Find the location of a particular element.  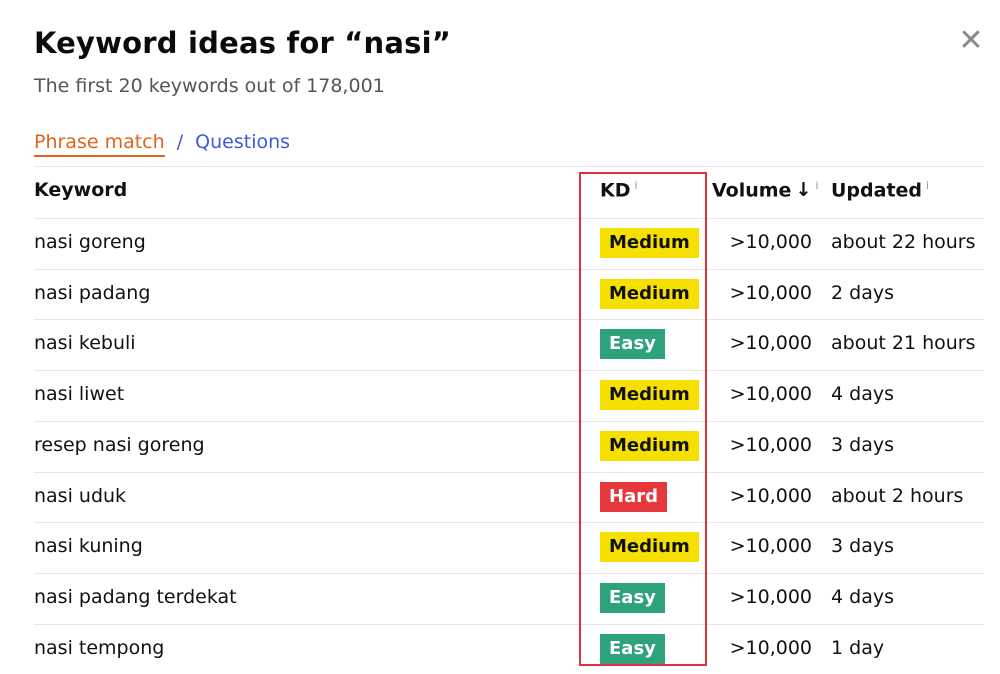

table-row: nasi kebuli Easy >10,000 about 21 hours is located at coordinates (500, 344).